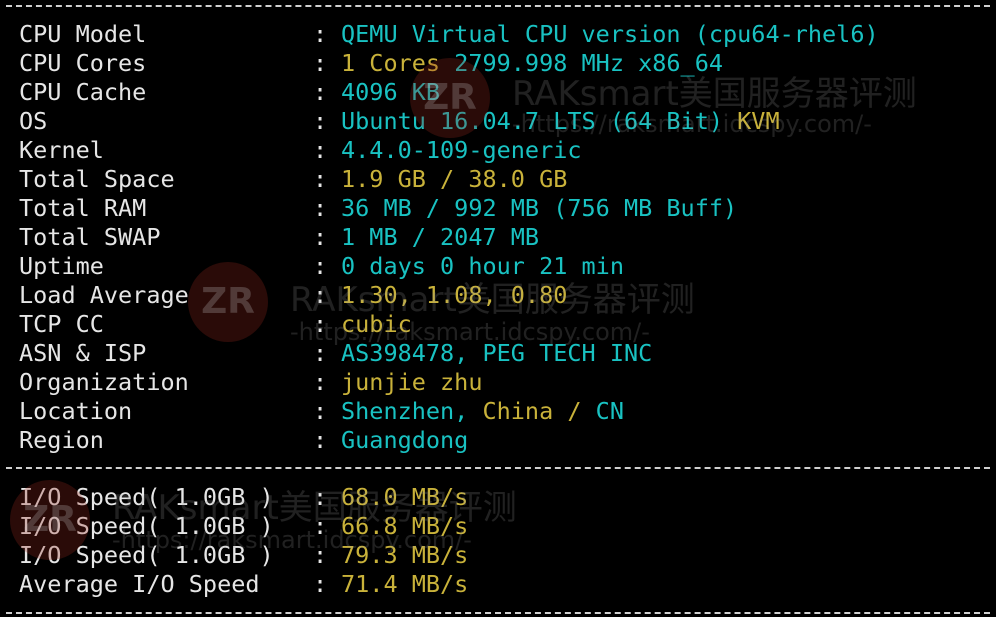  I want to click on info-label: Location, so click(76, 411).